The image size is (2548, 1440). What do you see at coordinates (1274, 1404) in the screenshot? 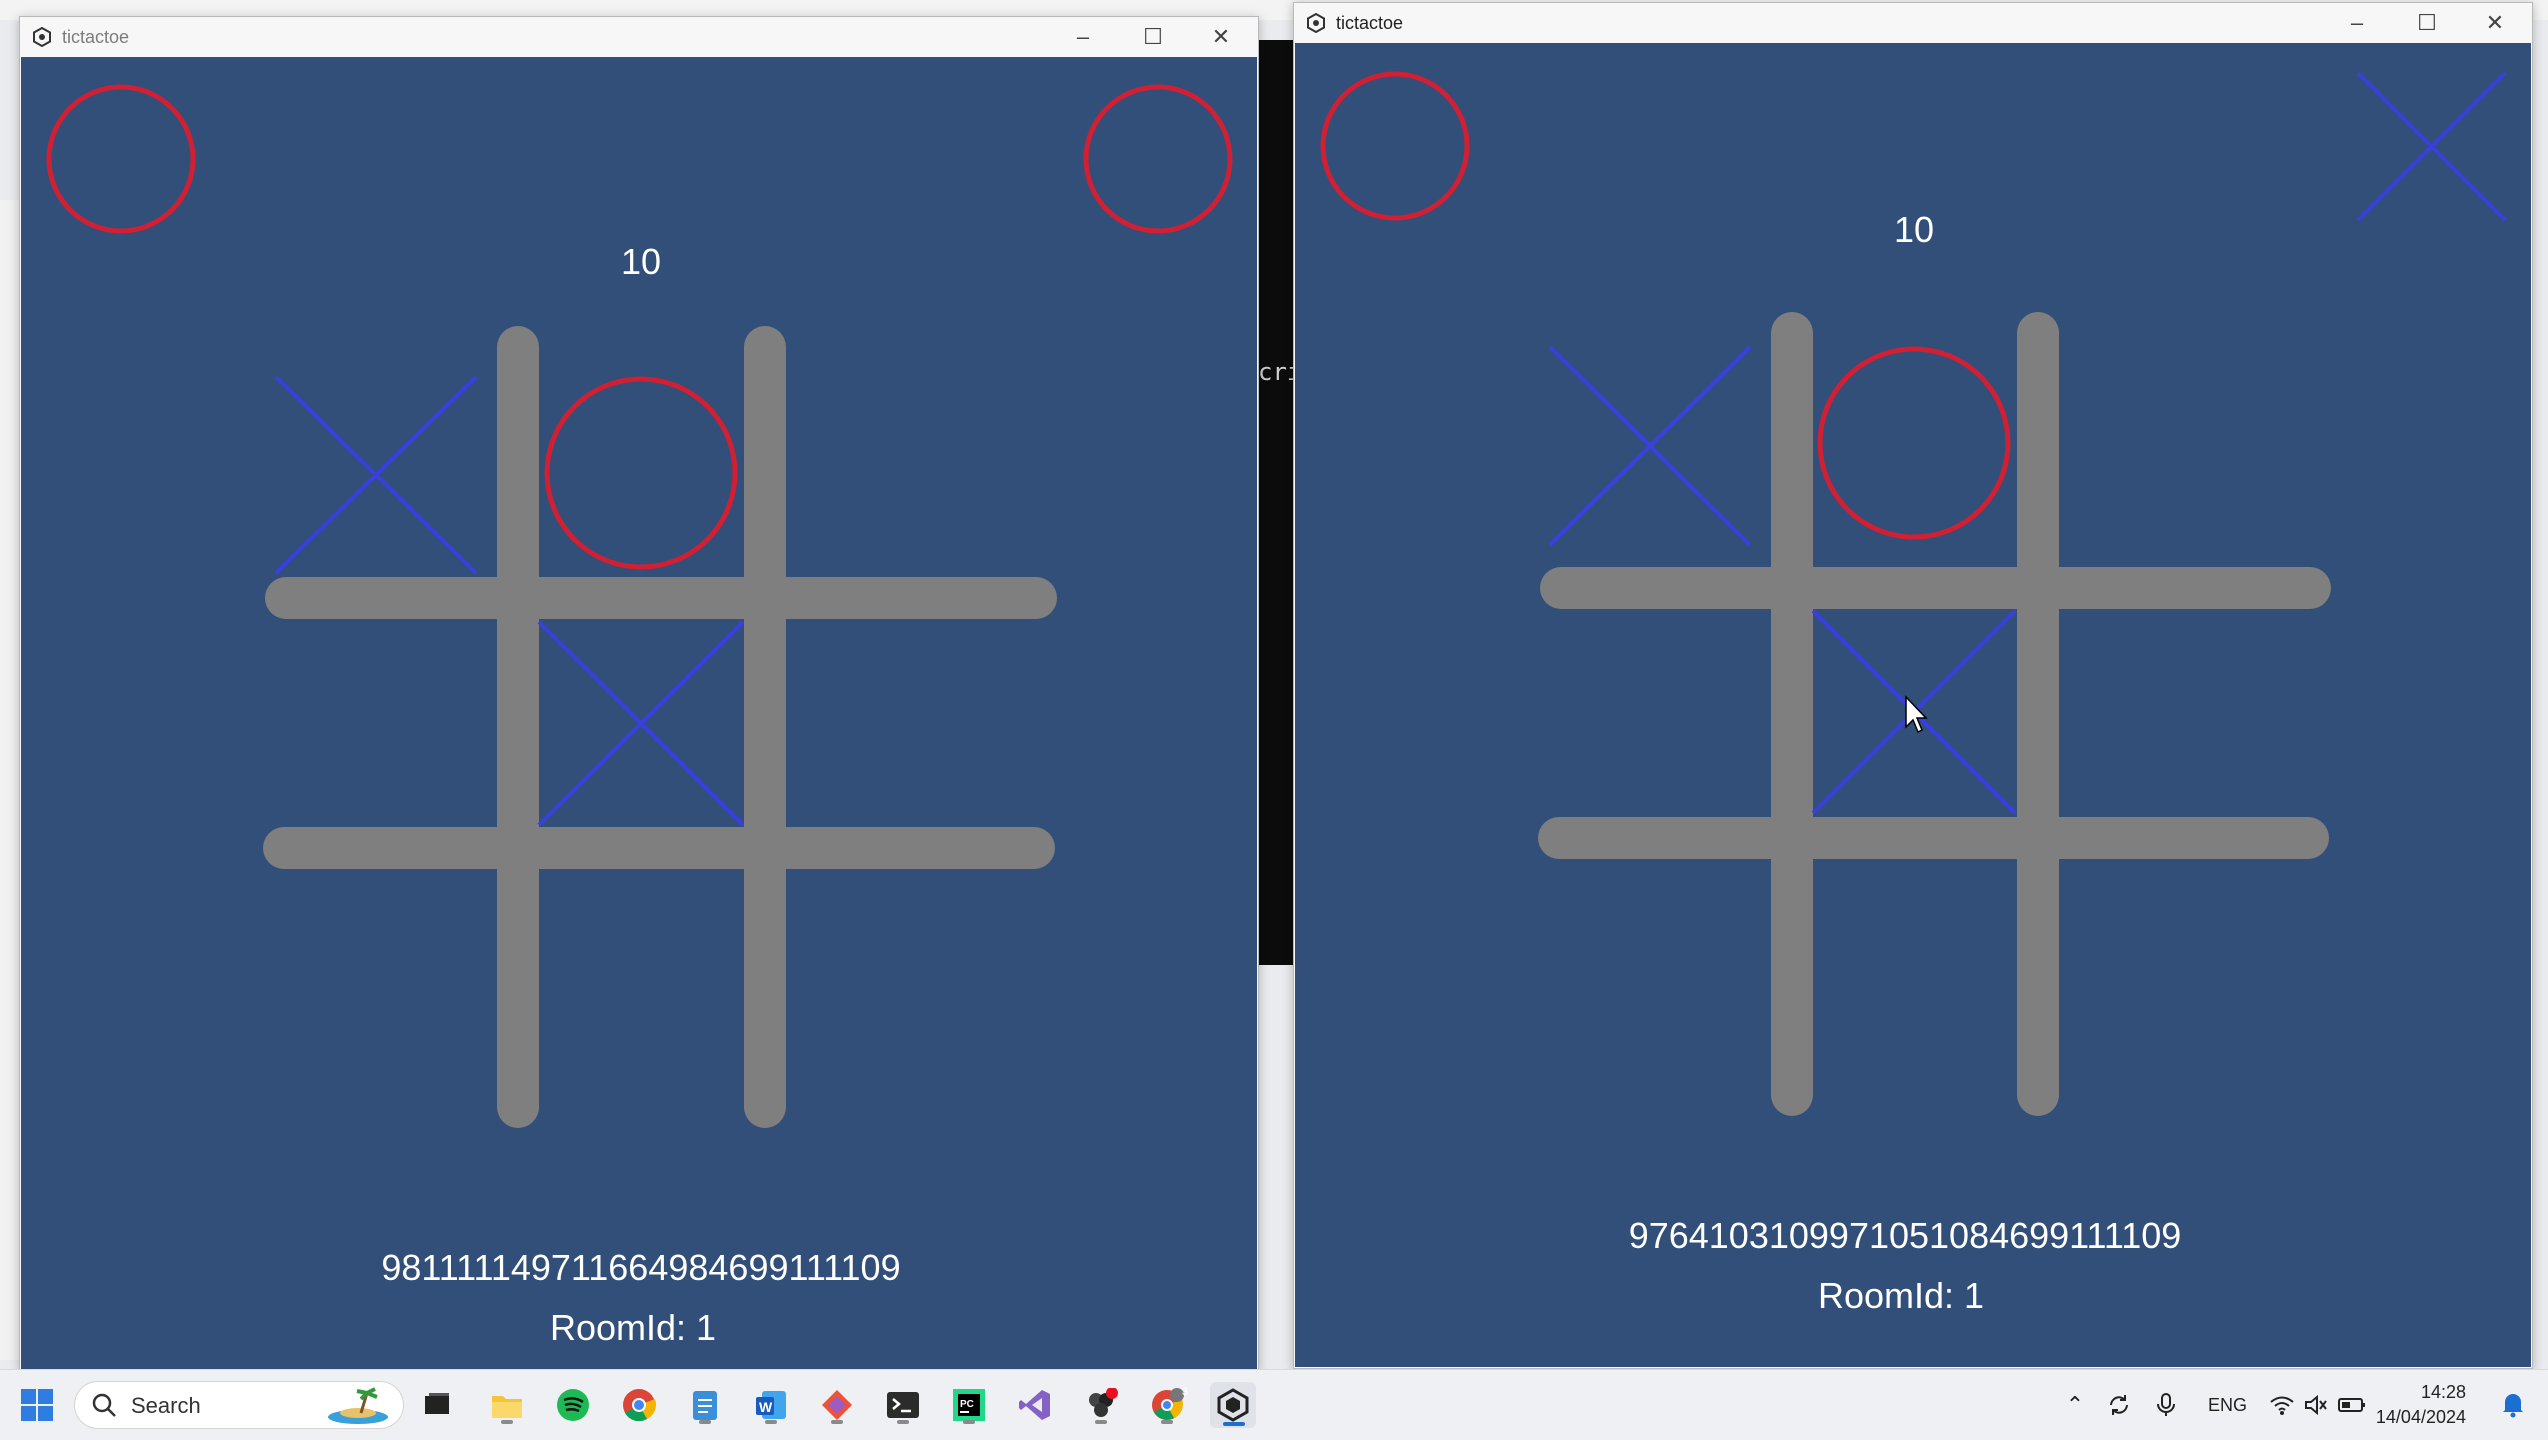
I see `taskbar: Search W PC 3 ⌃ ENG 14:28 14/04/2024` at bounding box center [1274, 1404].